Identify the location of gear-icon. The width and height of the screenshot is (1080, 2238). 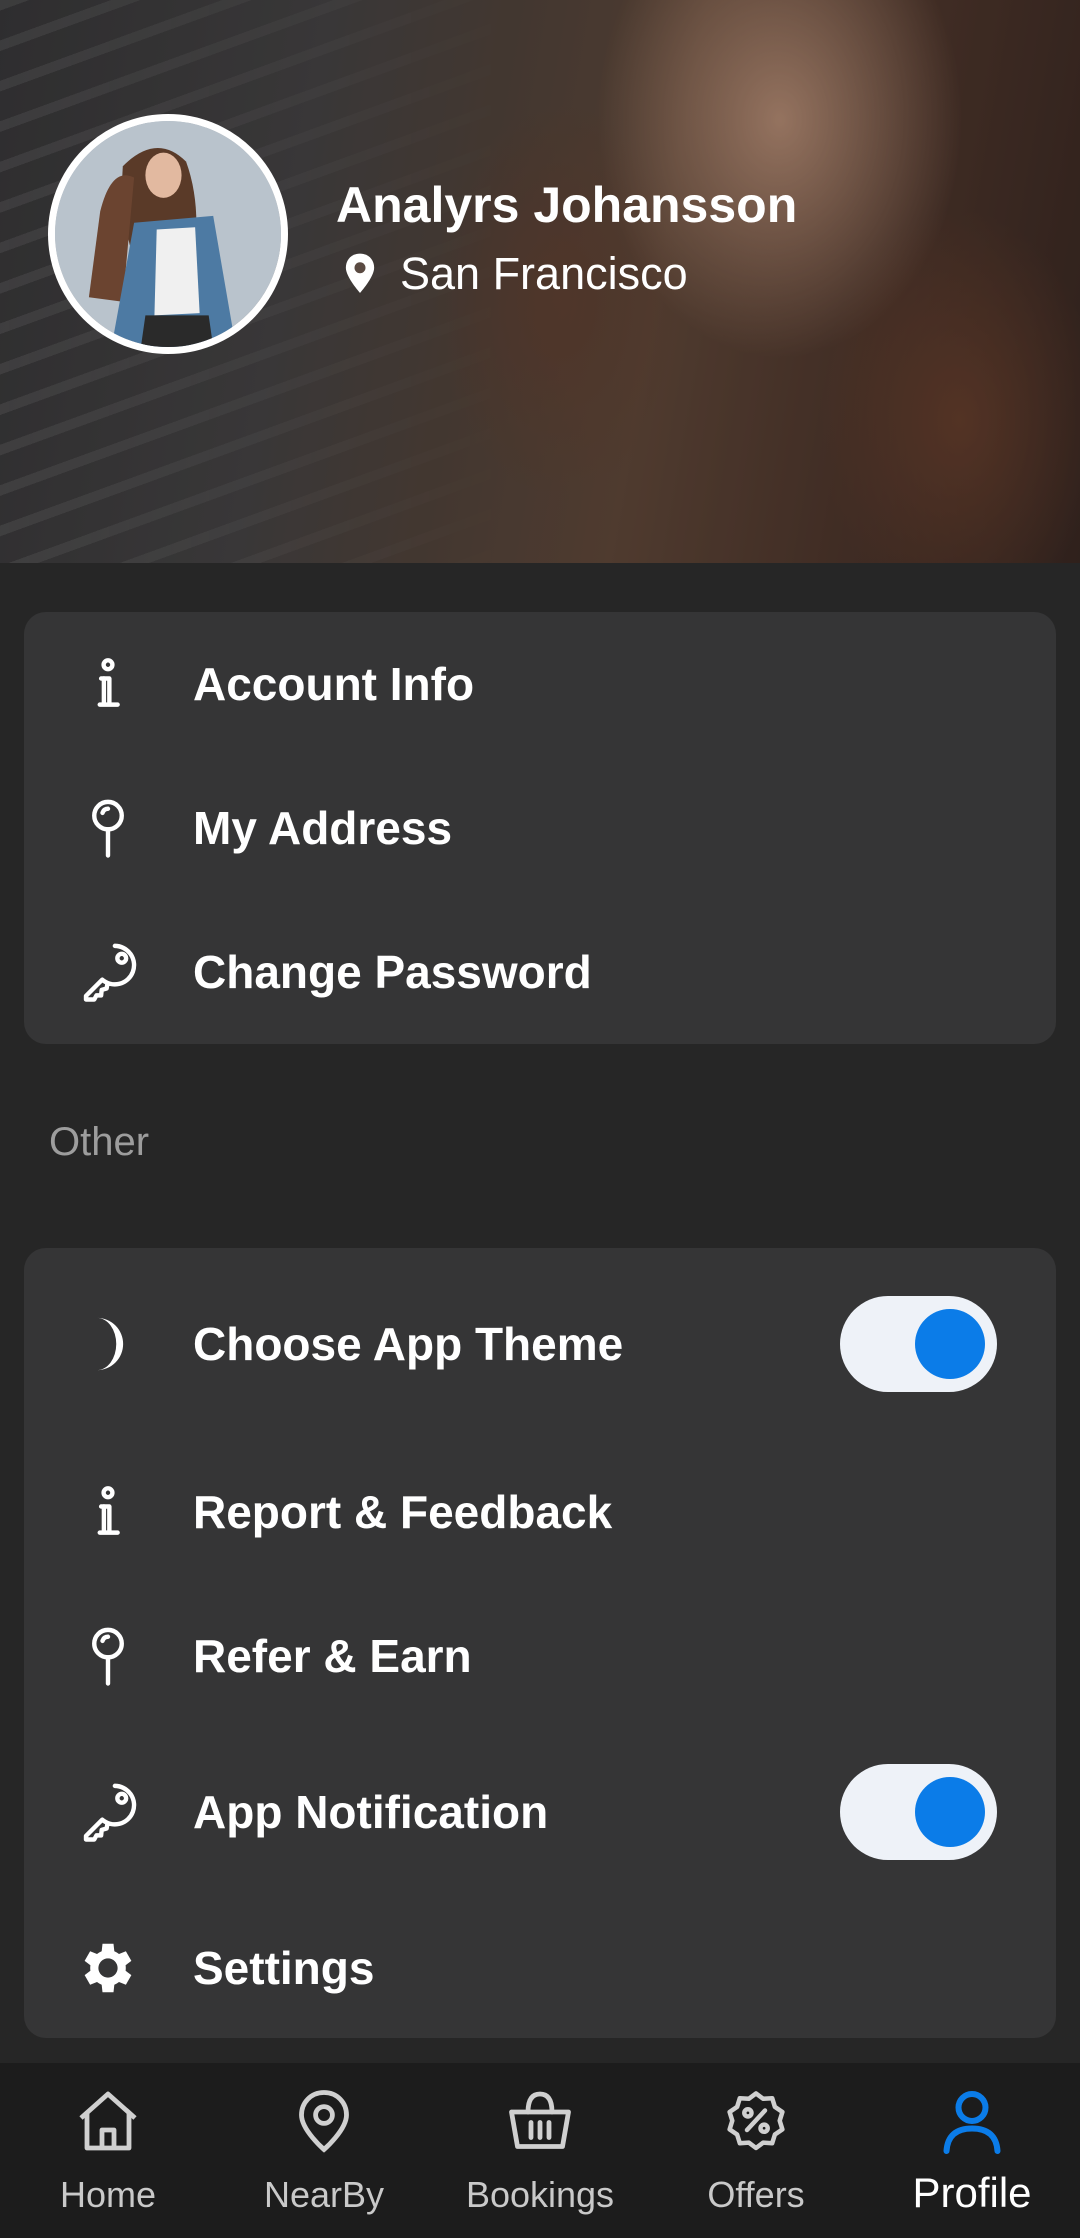
(108, 1968).